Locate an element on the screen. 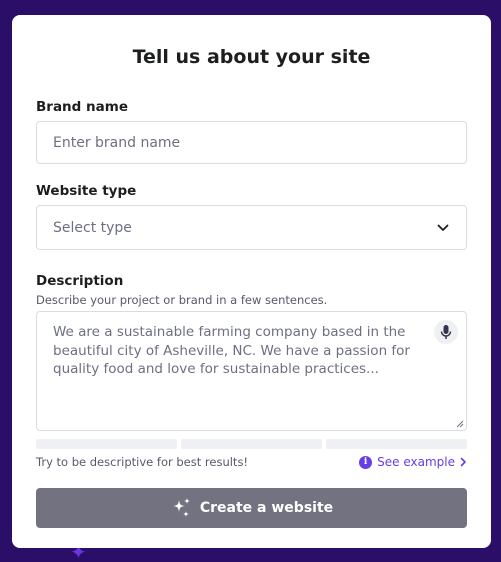 The width and height of the screenshot is (501, 562). create-website-button: Create a website is located at coordinates (251, 508).